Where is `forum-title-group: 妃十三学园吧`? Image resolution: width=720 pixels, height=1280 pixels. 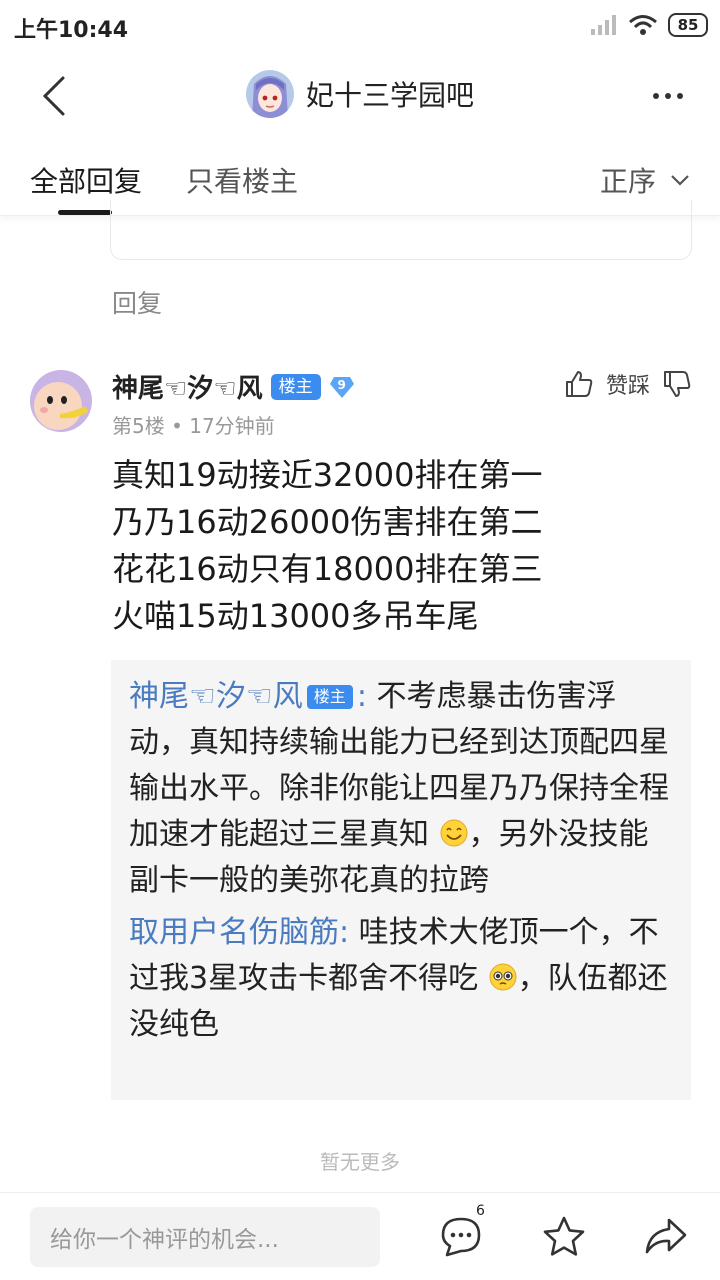
forum-title-group: 妃十三学园吧 is located at coordinates (360, 94).